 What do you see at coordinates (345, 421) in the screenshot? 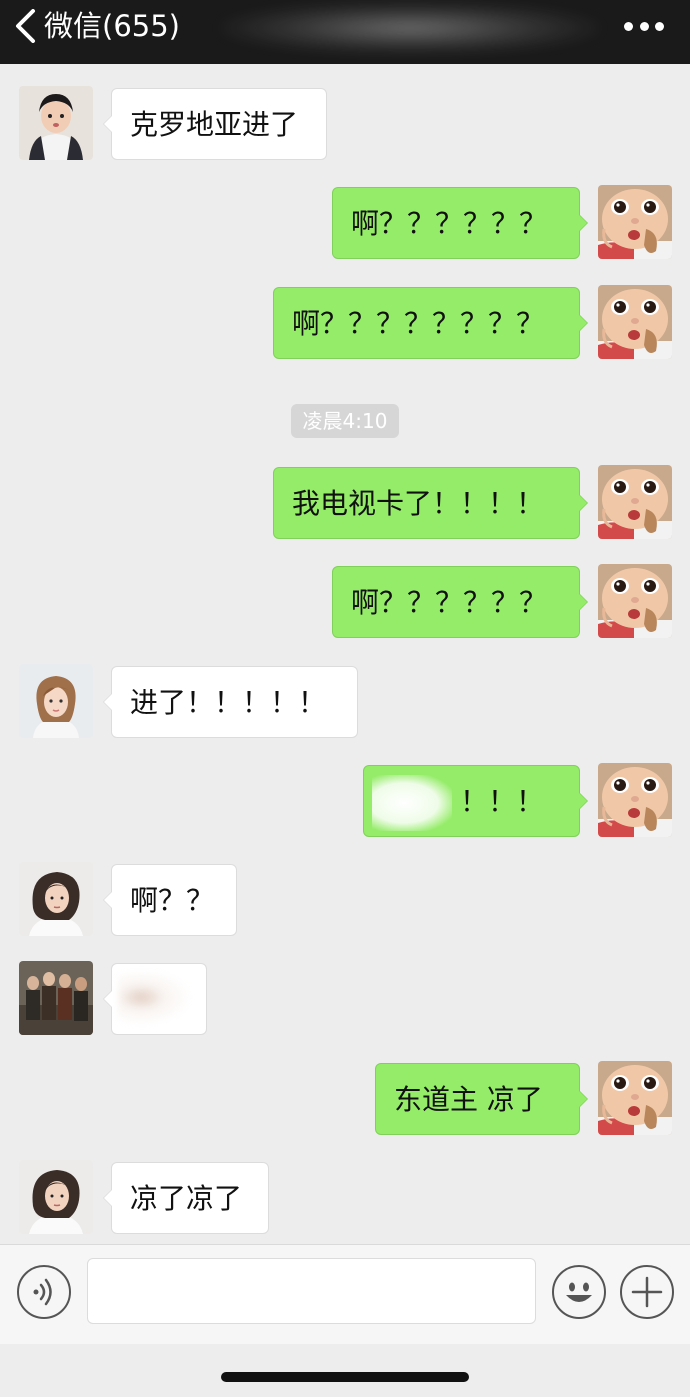
I see `timestamp: 凌晨4:10` at bounding box center [345, 421].